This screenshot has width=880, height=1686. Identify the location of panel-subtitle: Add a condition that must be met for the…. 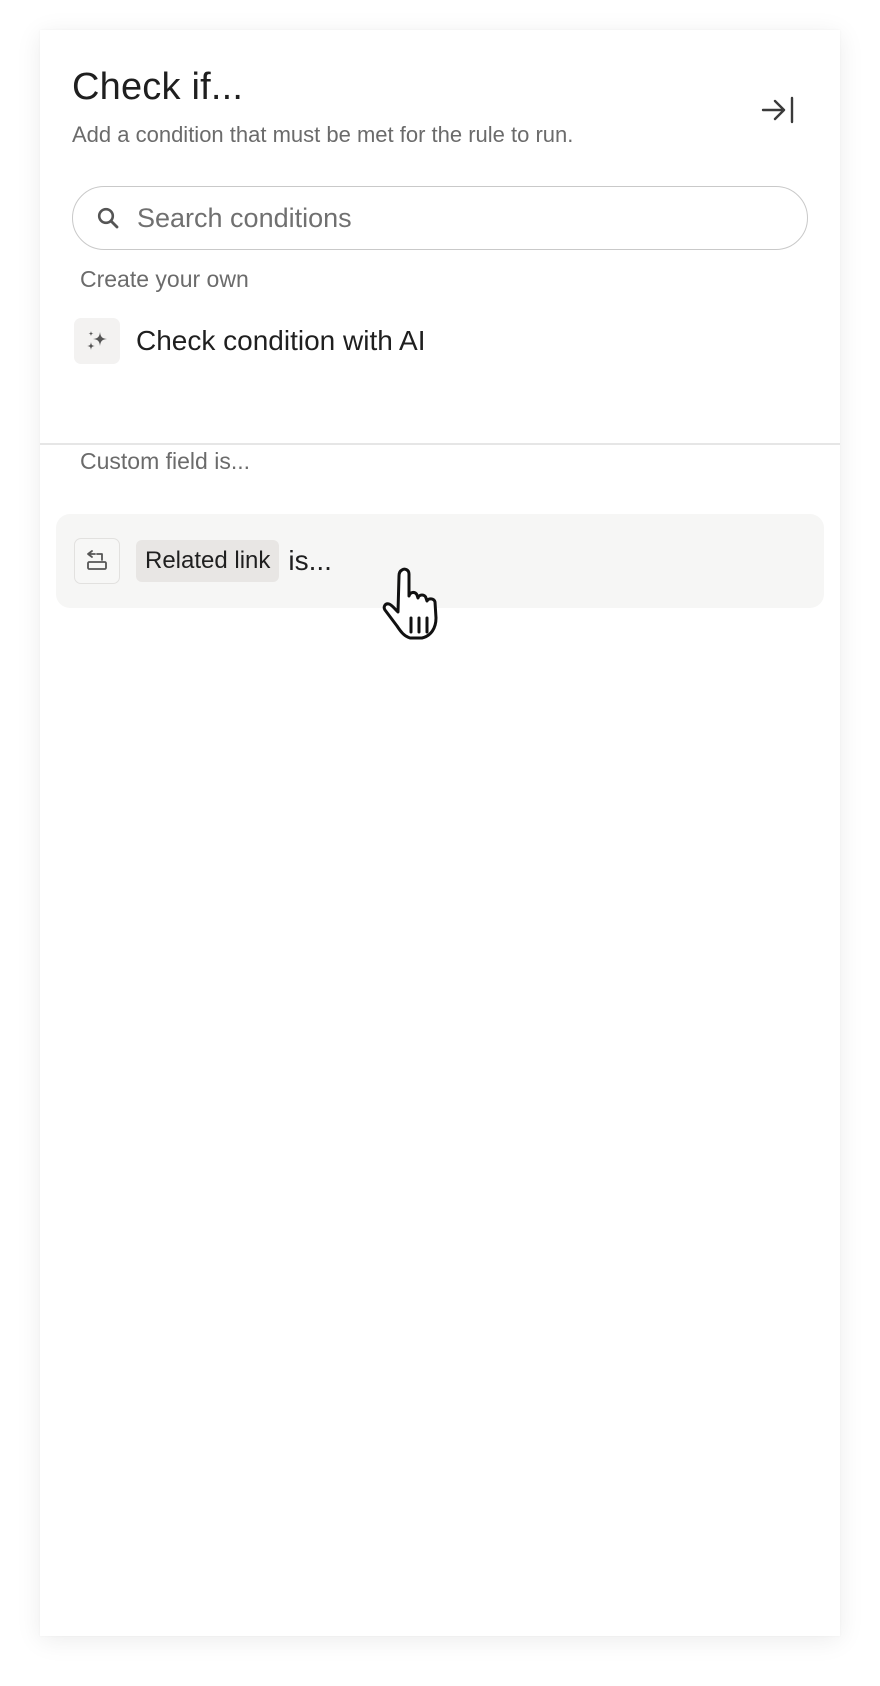
(323, 134).